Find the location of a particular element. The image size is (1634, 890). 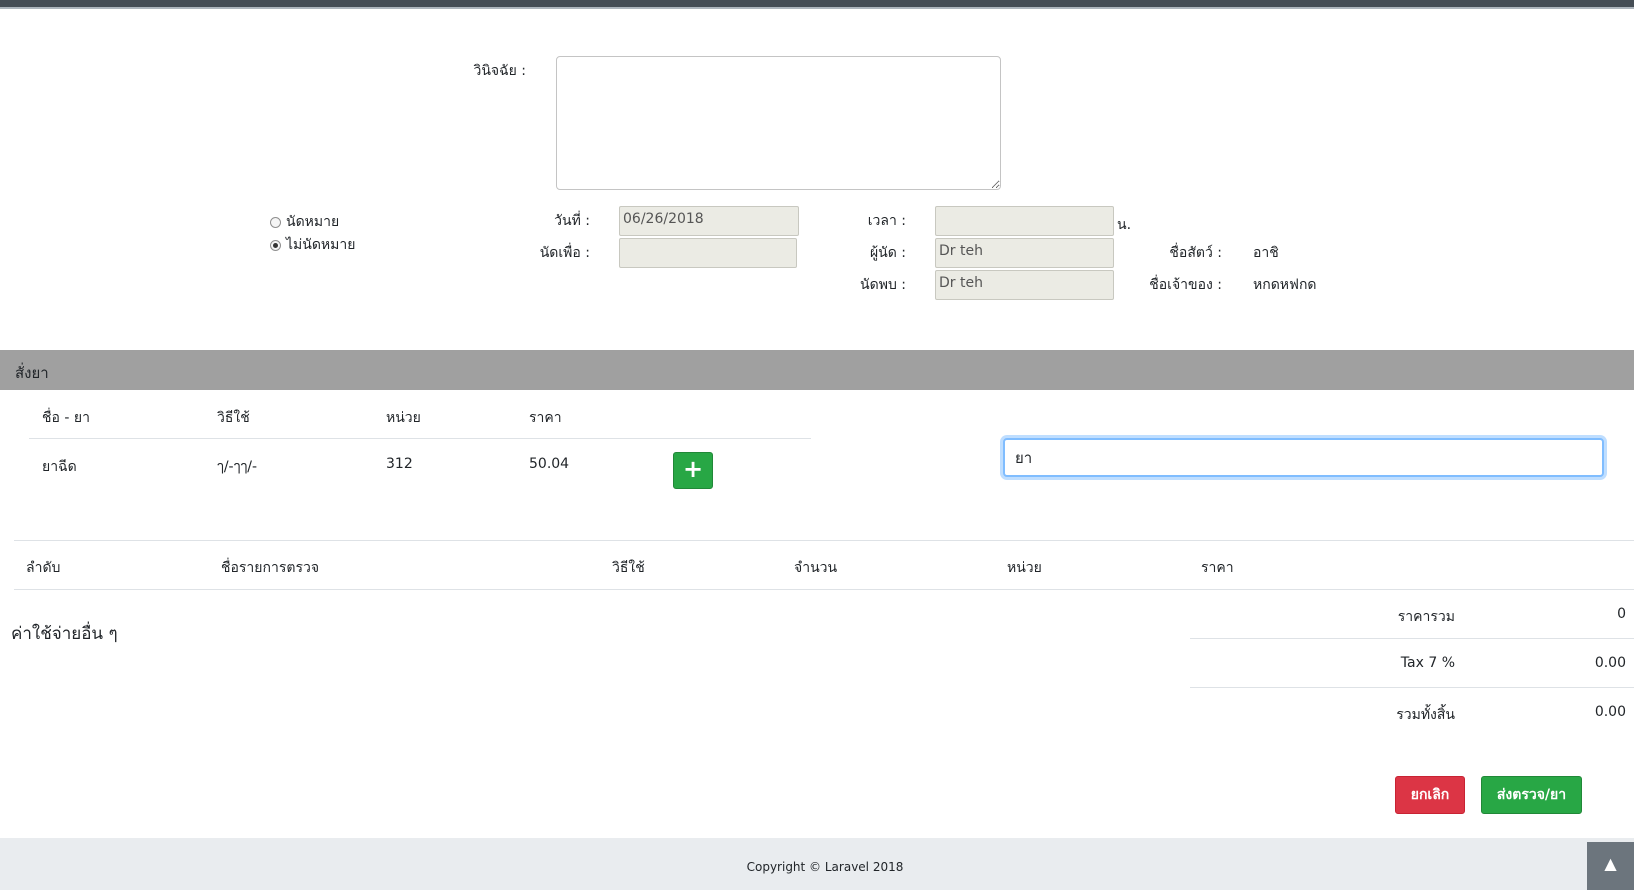

order-section-title: สั่งยา is located at coordinates (32, 373).